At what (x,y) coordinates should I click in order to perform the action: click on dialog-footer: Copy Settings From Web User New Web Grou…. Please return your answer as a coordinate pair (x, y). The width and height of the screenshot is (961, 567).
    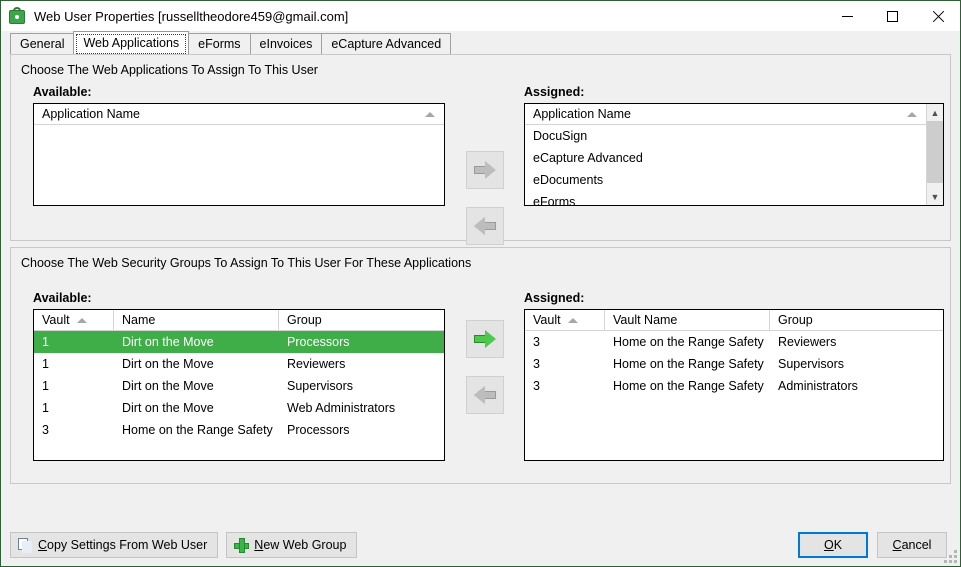
    Looking at the image, I should click on (480, 545).